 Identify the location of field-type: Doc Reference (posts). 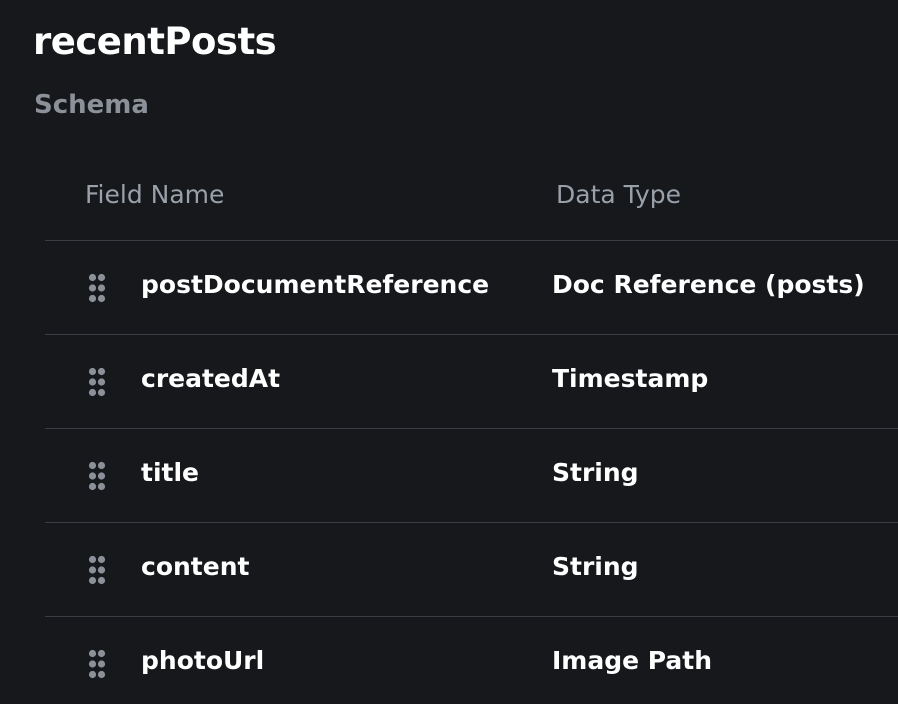
(708, 284).